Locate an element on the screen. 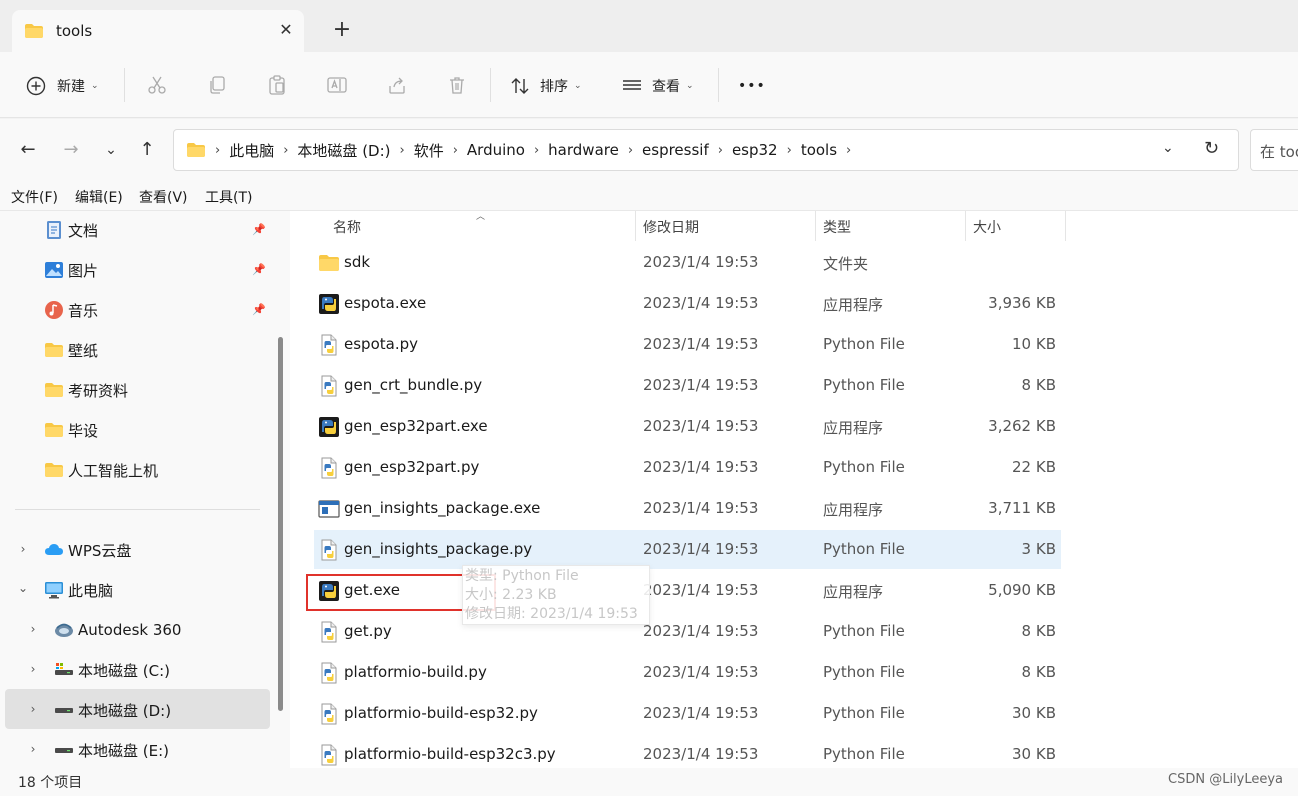  column-header-name: 名称 is located at coordinates (347, 227).